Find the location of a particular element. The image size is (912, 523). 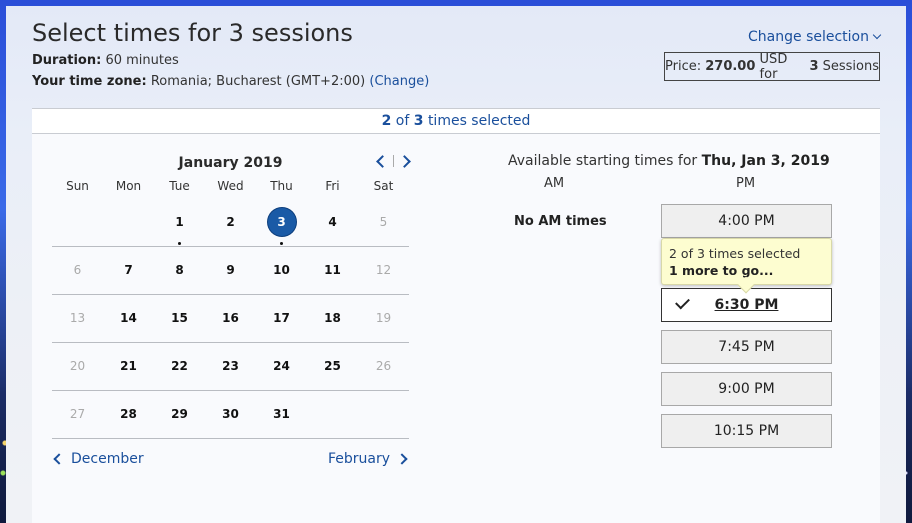

weekday-label: Sun is located at coordinates (77, 186).